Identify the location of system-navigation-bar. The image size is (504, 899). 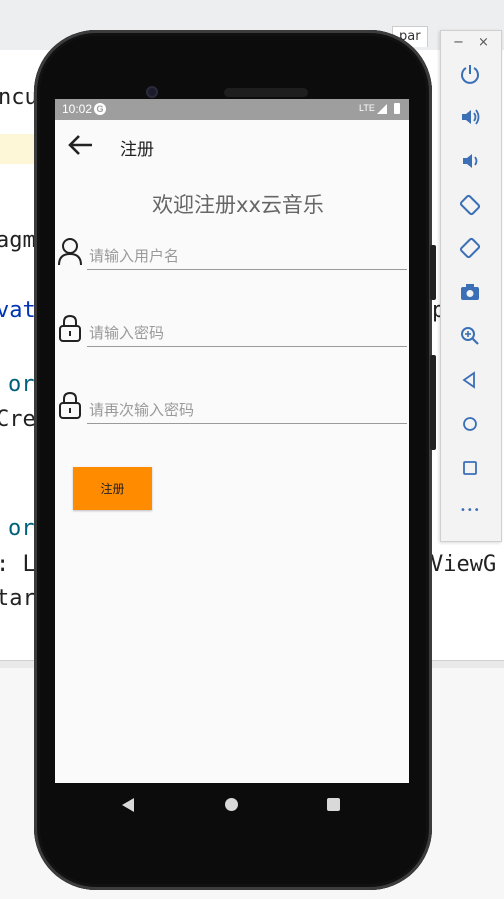
(232, 805).